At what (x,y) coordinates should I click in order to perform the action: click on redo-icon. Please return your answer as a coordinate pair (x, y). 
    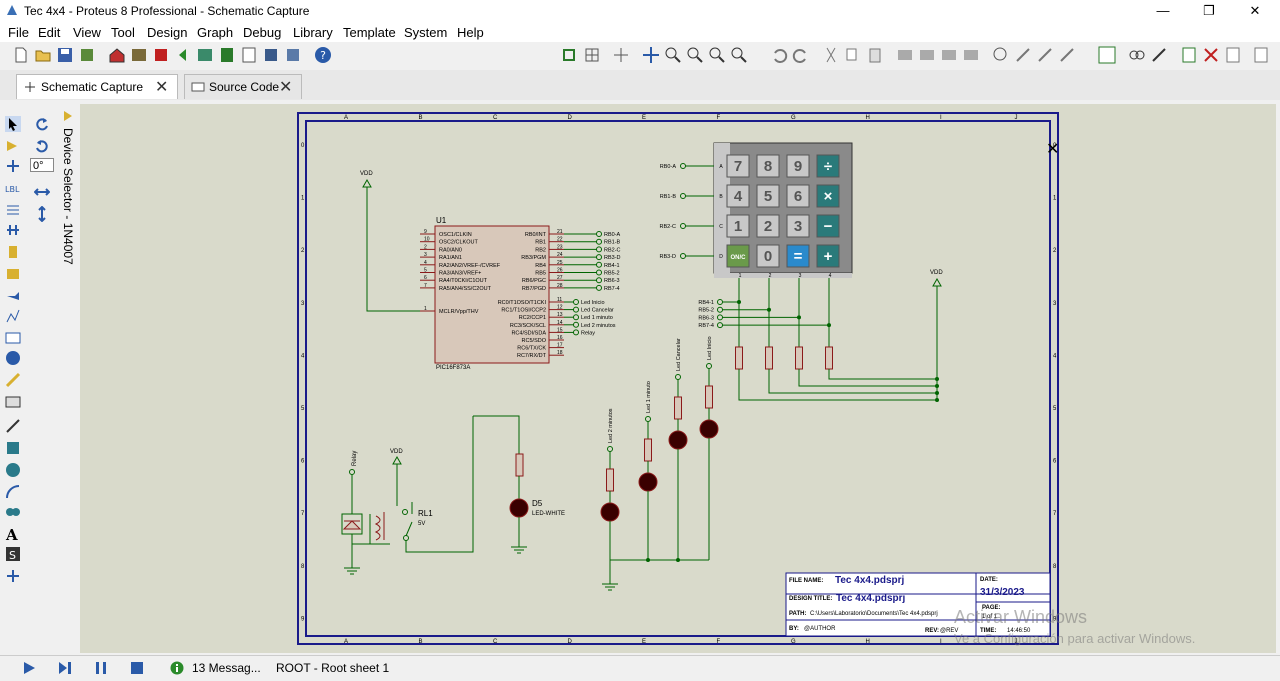
    Looking at the image, I should click on (801, 55).